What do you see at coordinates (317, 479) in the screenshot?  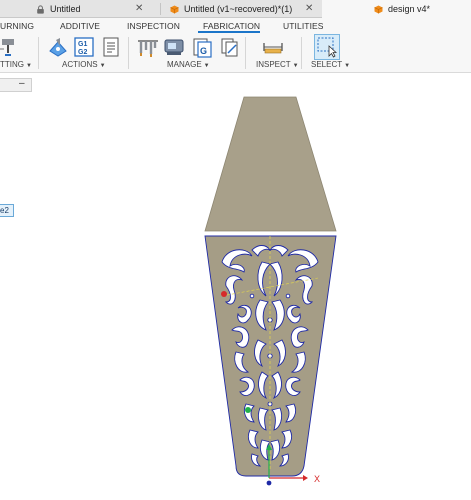 I see `x-axis-label: X` at bounding box center [317, 479].